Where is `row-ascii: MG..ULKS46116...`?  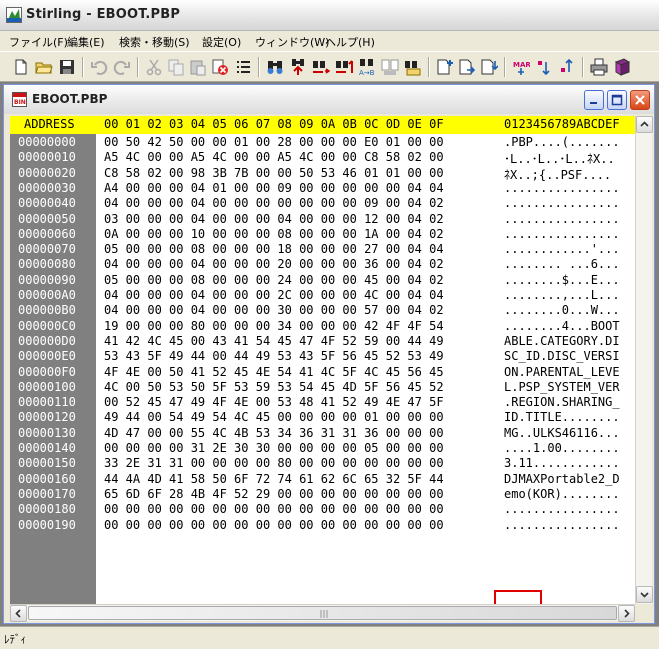 row-ascii: MG..ULKS46116... is located at coordinates (562, 433).